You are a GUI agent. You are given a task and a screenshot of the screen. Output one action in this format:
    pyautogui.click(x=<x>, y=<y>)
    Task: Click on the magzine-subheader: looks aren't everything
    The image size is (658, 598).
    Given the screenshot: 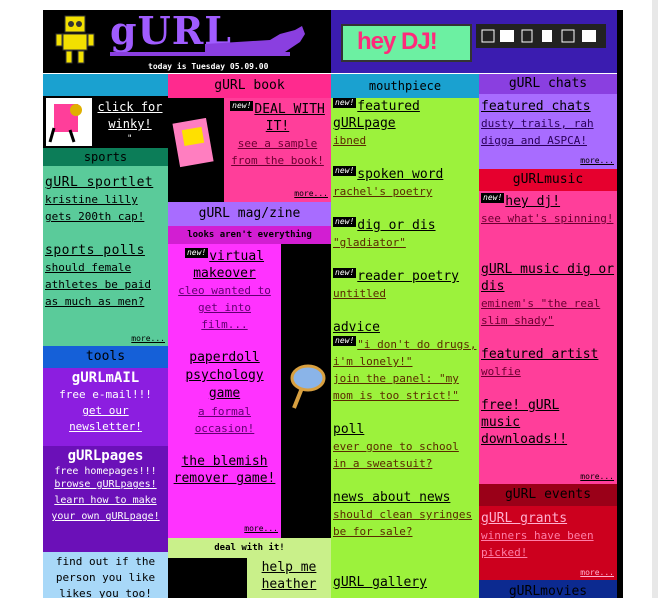 What is the action you would take?
    pyautogui.click(x=249, y=235)
    